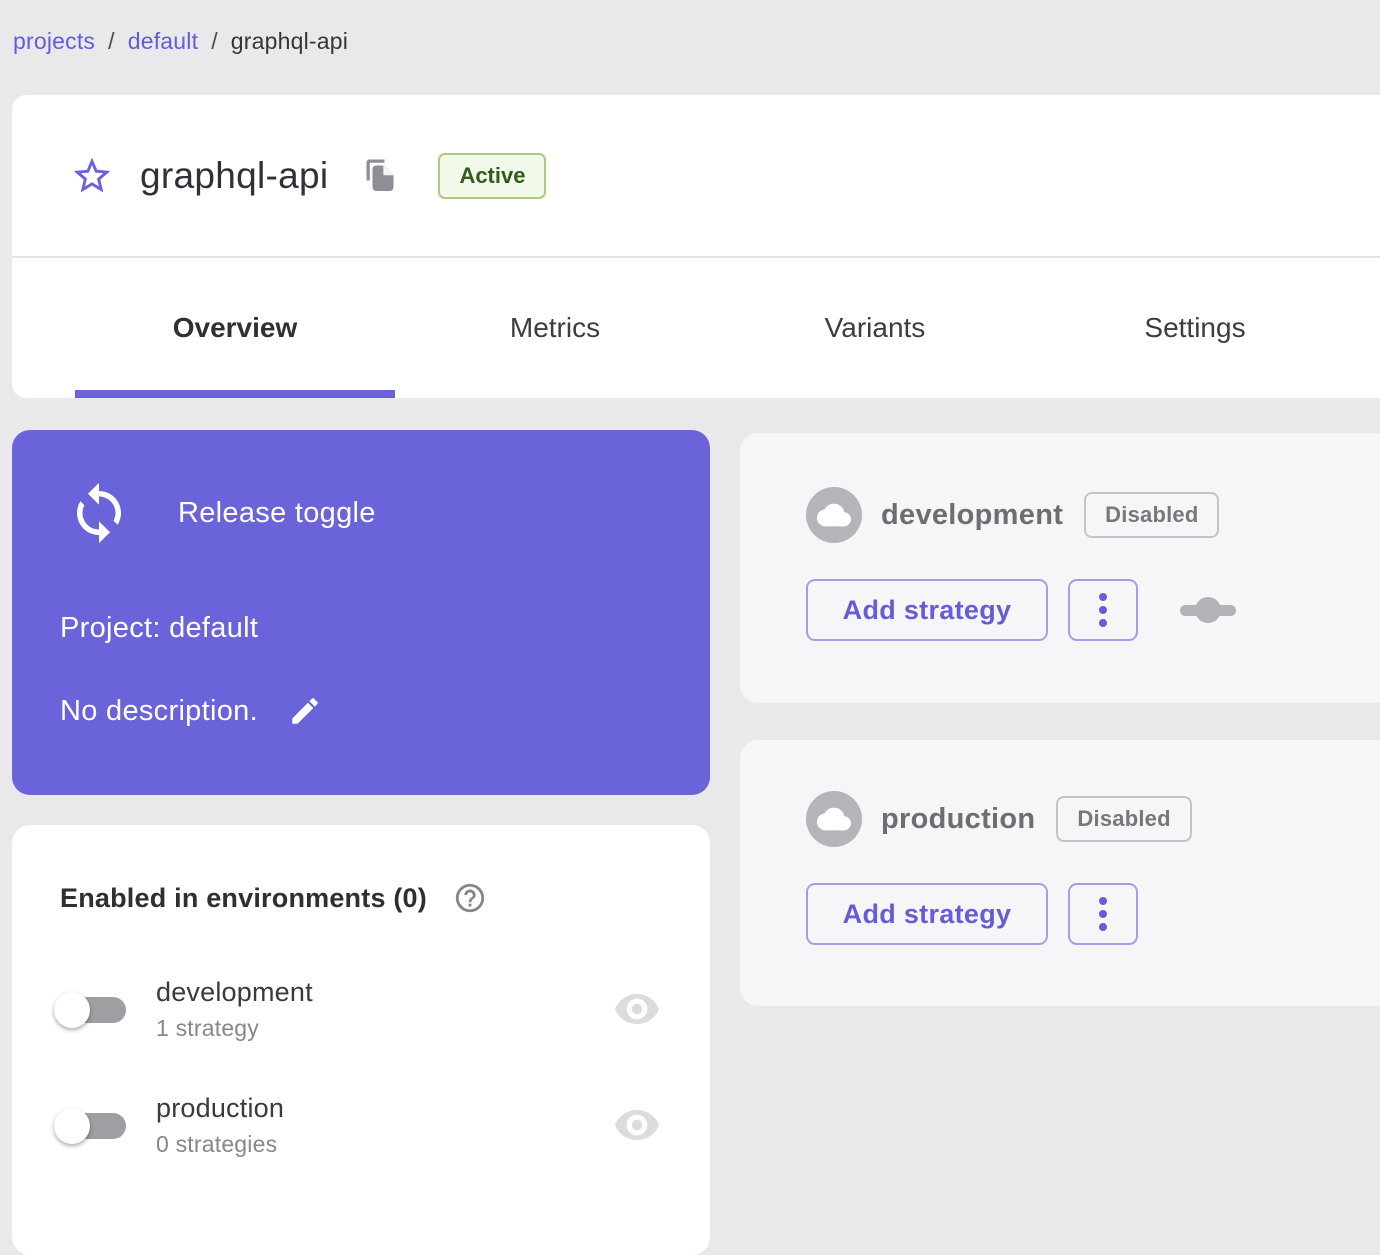 The width and height of the screenshot is (1380, 1255). I want to click on tab-bar: Overview Metrics Variants Settings, so click(696, 328).